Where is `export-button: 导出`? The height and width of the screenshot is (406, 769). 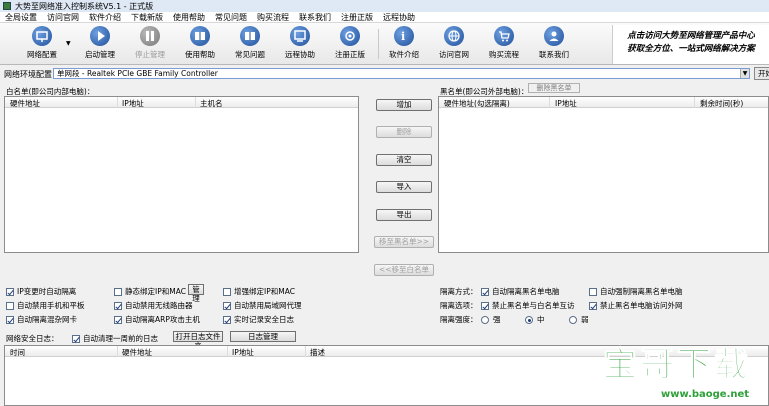 export-button: 导出 is located at coordinates (404, 215).